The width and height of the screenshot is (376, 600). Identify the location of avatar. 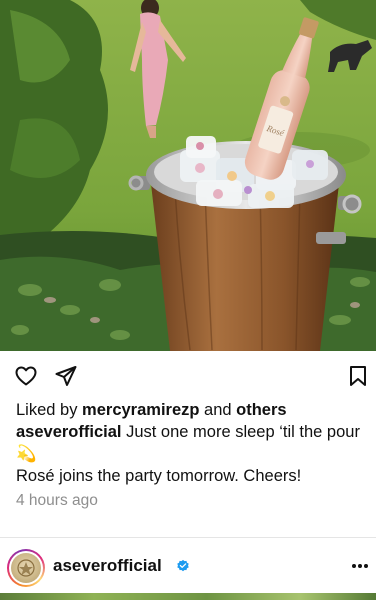
(26, 568).